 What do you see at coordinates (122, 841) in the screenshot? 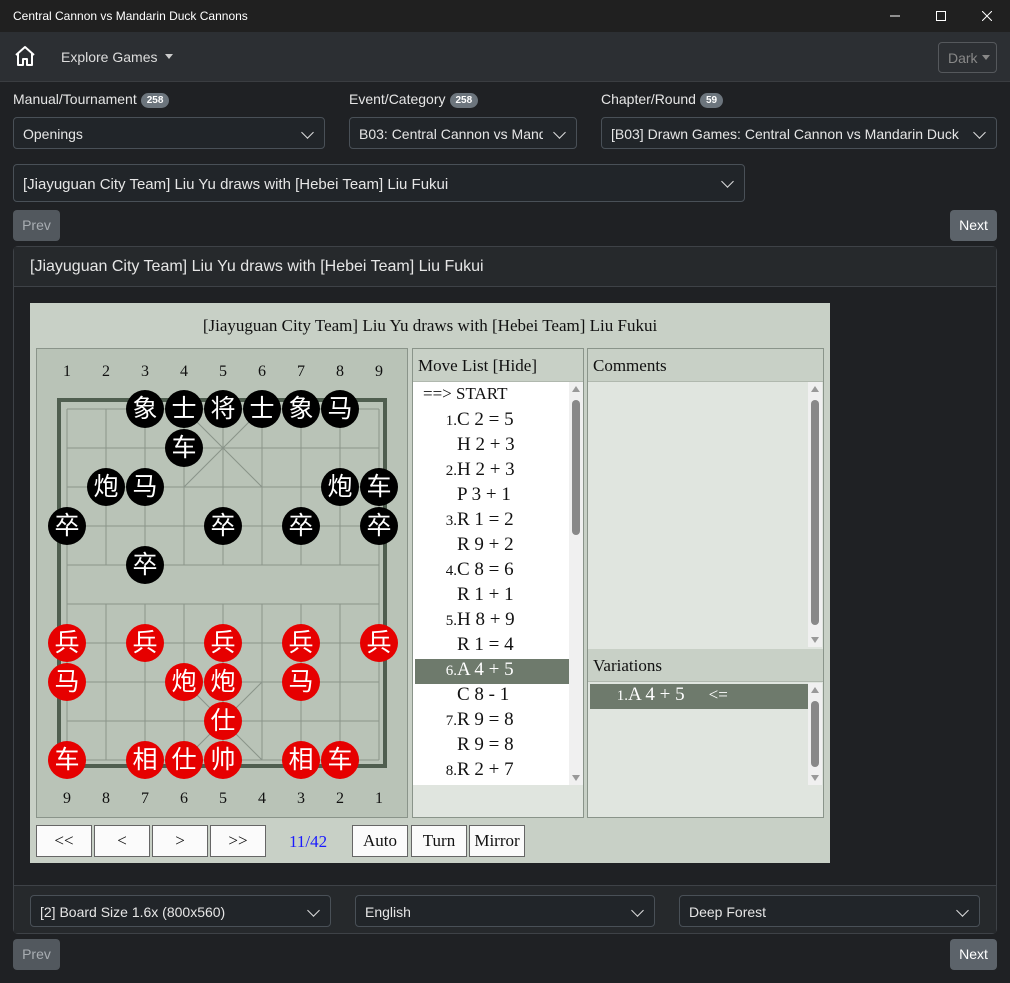
I see `prev-move-button: <` at bounding box center [122, 841].